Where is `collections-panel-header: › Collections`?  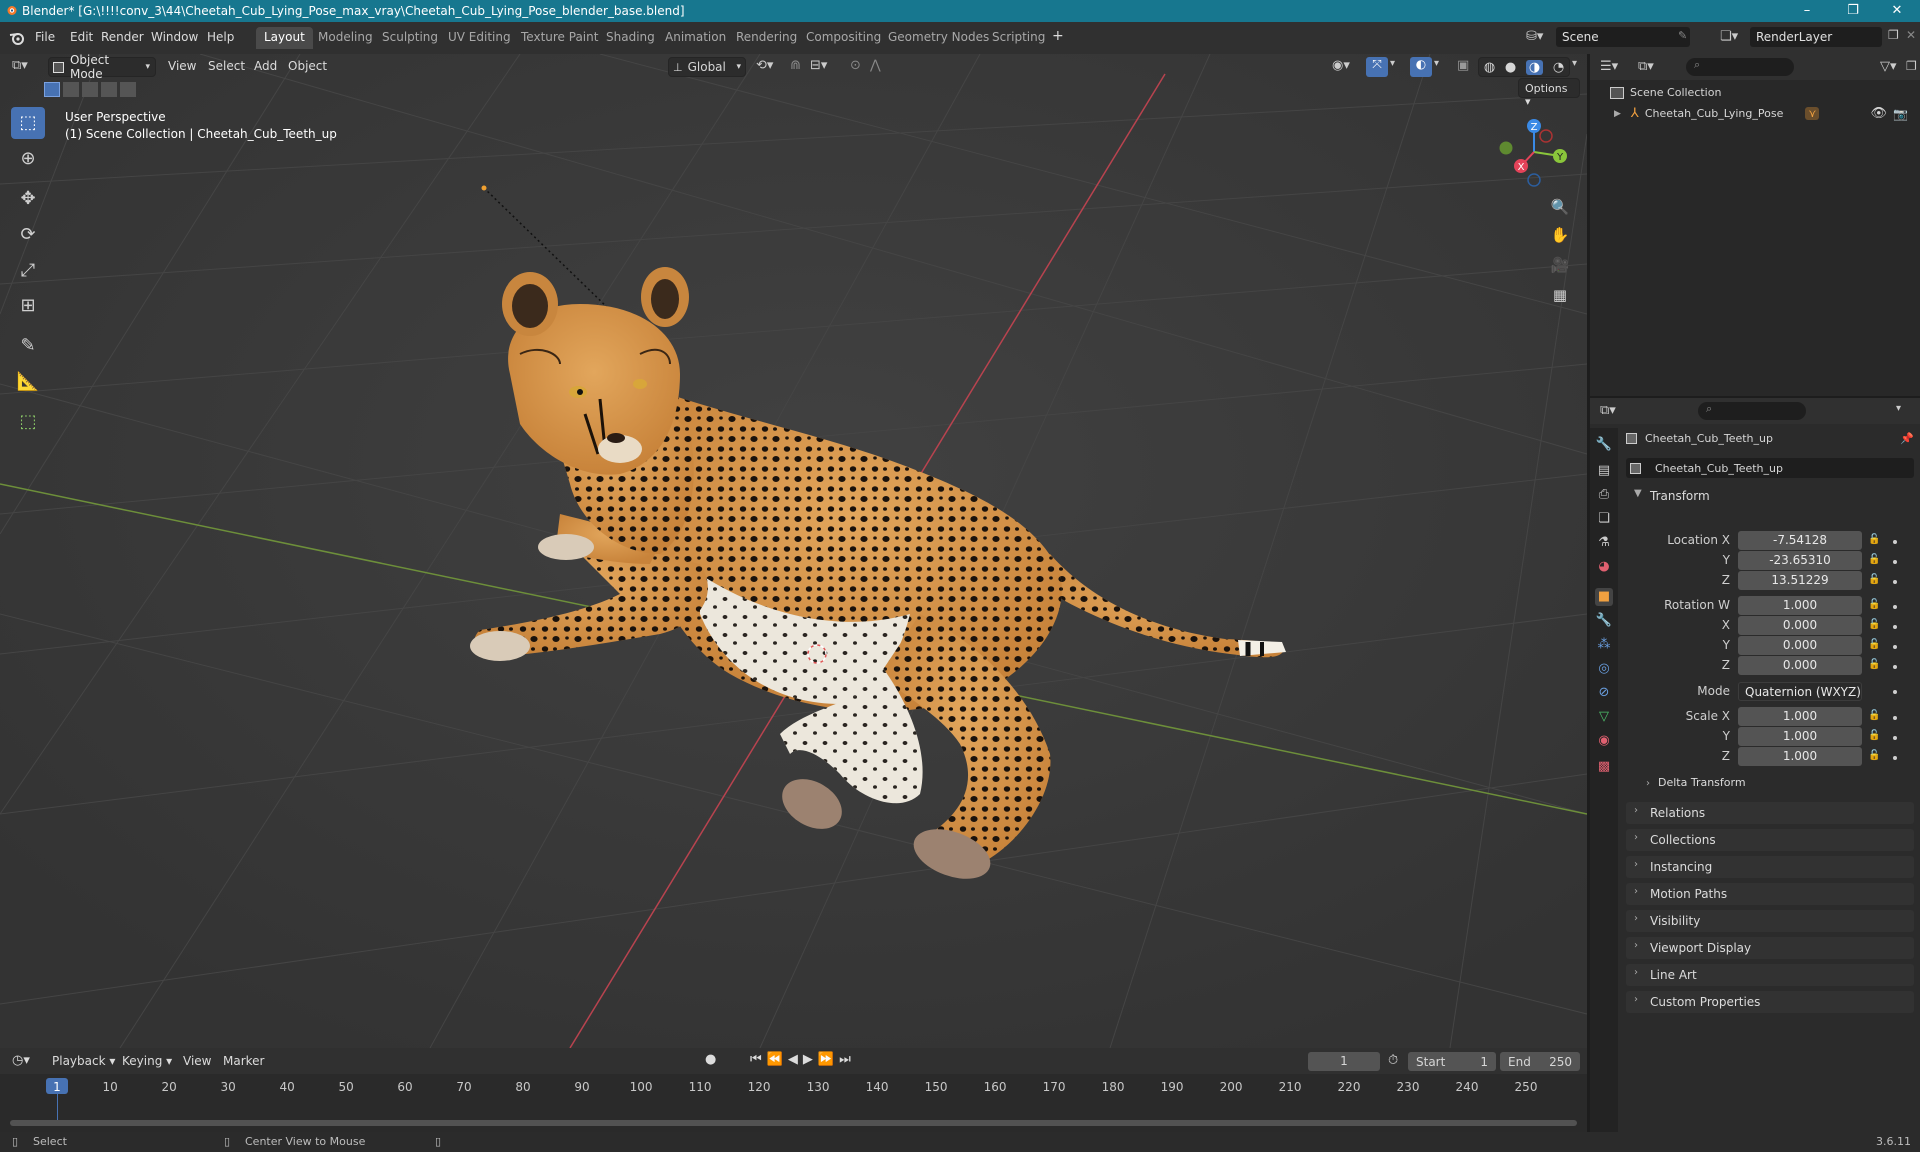 collections-panel-header: › Collections is located at coordinates (1770, 840).